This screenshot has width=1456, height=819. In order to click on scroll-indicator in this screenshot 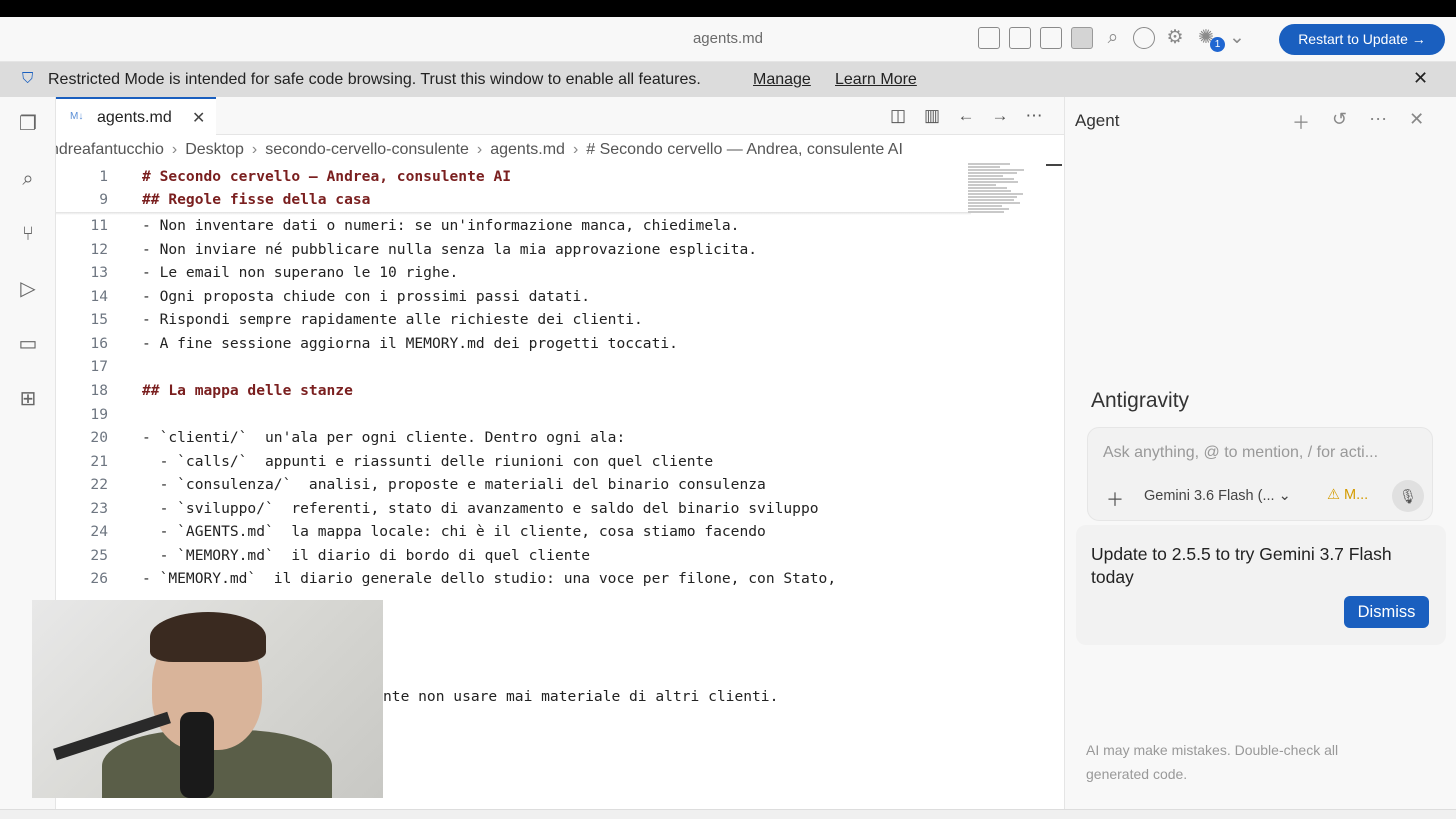, I will do `click(1054, 165)`.